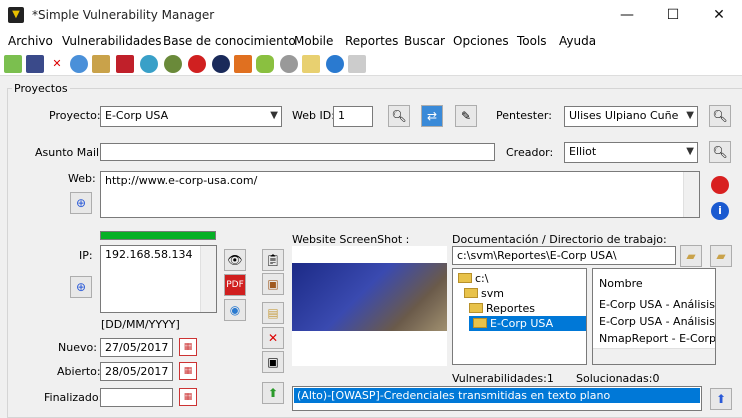 The height and width of the screenshot is (418, 742). Describe the element at coordinates (235, 260) in the screenshot. I see `eye-button: 👁︎` at that location.